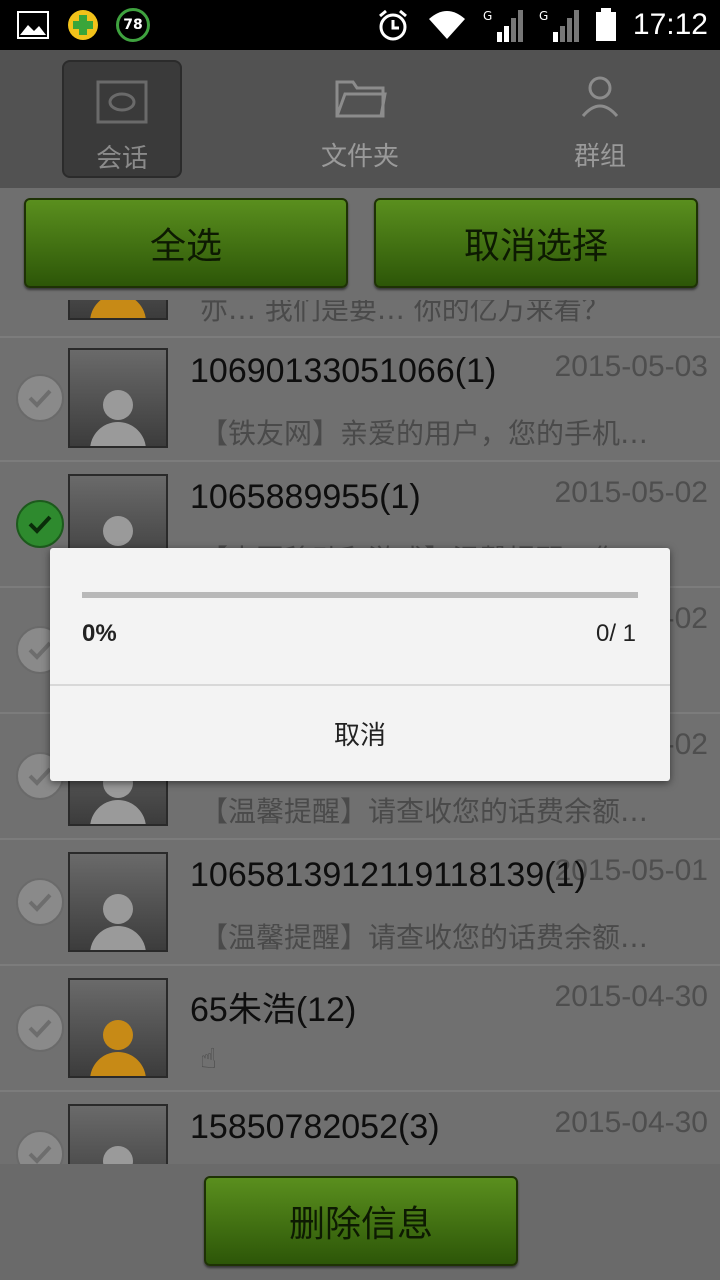  I want to click on contact-name: 65朱浩(12), so click(273, 1010).